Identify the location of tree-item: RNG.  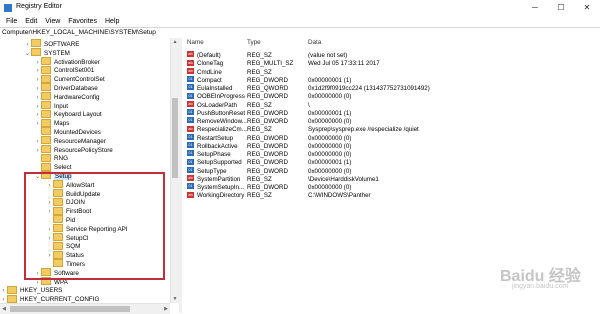
(51, 158).